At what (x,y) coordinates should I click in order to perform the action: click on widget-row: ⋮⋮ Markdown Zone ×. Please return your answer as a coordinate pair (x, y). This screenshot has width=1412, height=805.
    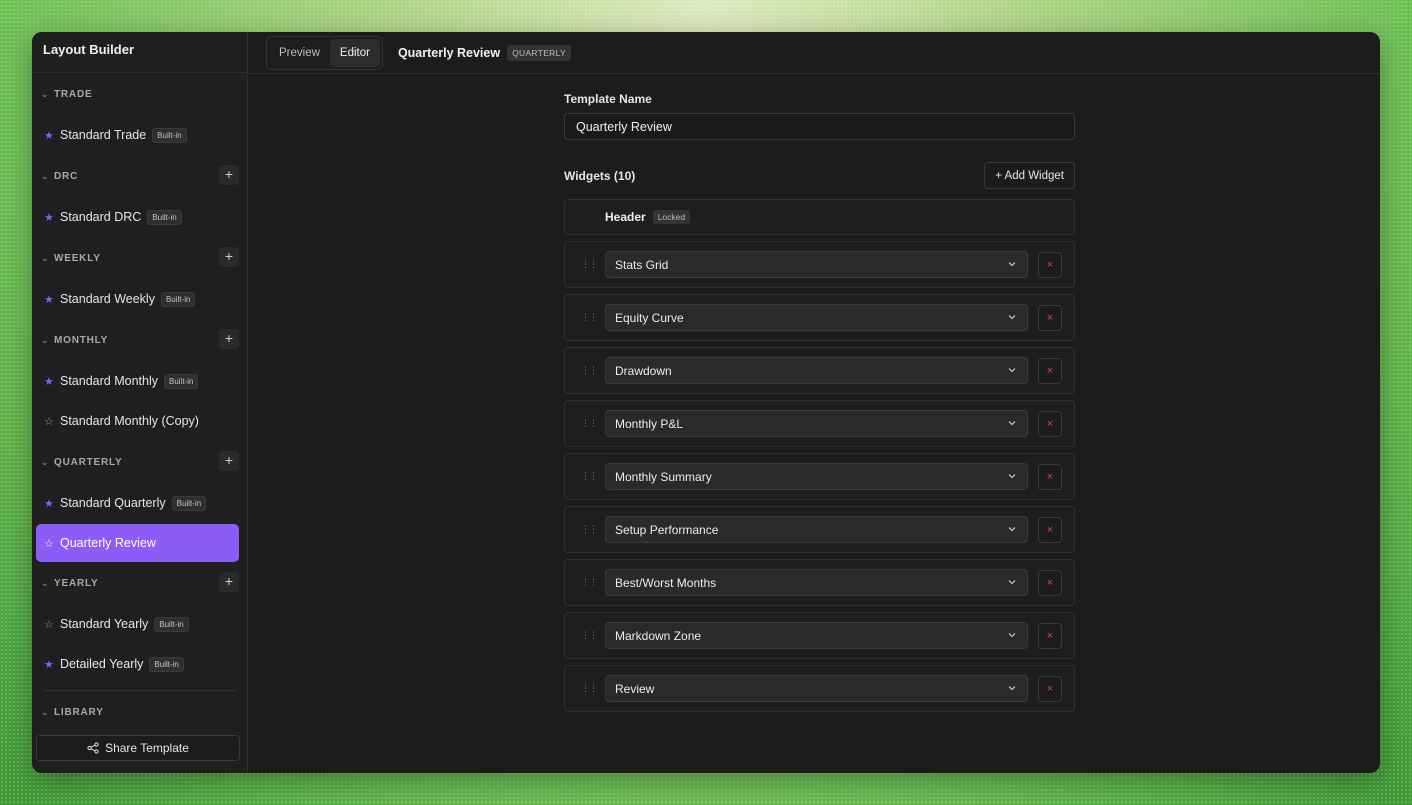
    Looking at the image, I should click on (819, 635).